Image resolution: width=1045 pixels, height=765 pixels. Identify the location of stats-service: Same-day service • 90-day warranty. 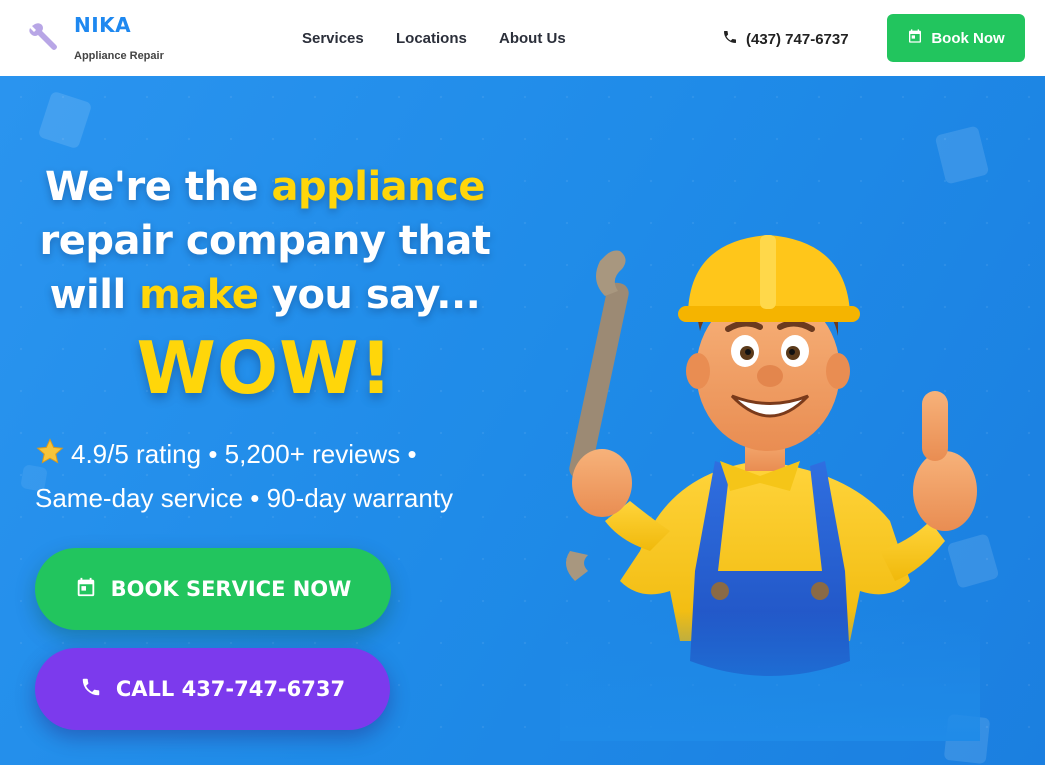
(244, 498).